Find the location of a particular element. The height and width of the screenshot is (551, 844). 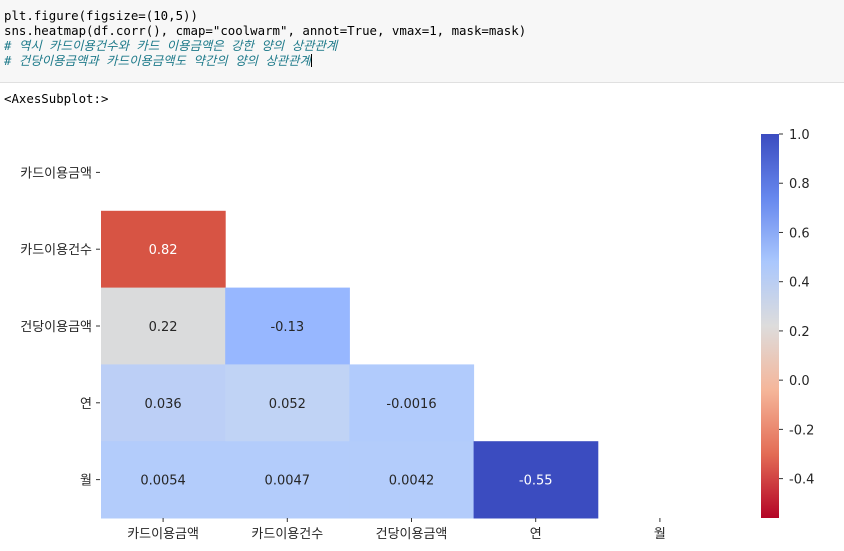

colorbar-tick-label: 0.4 is located at coordinates (799, 283).